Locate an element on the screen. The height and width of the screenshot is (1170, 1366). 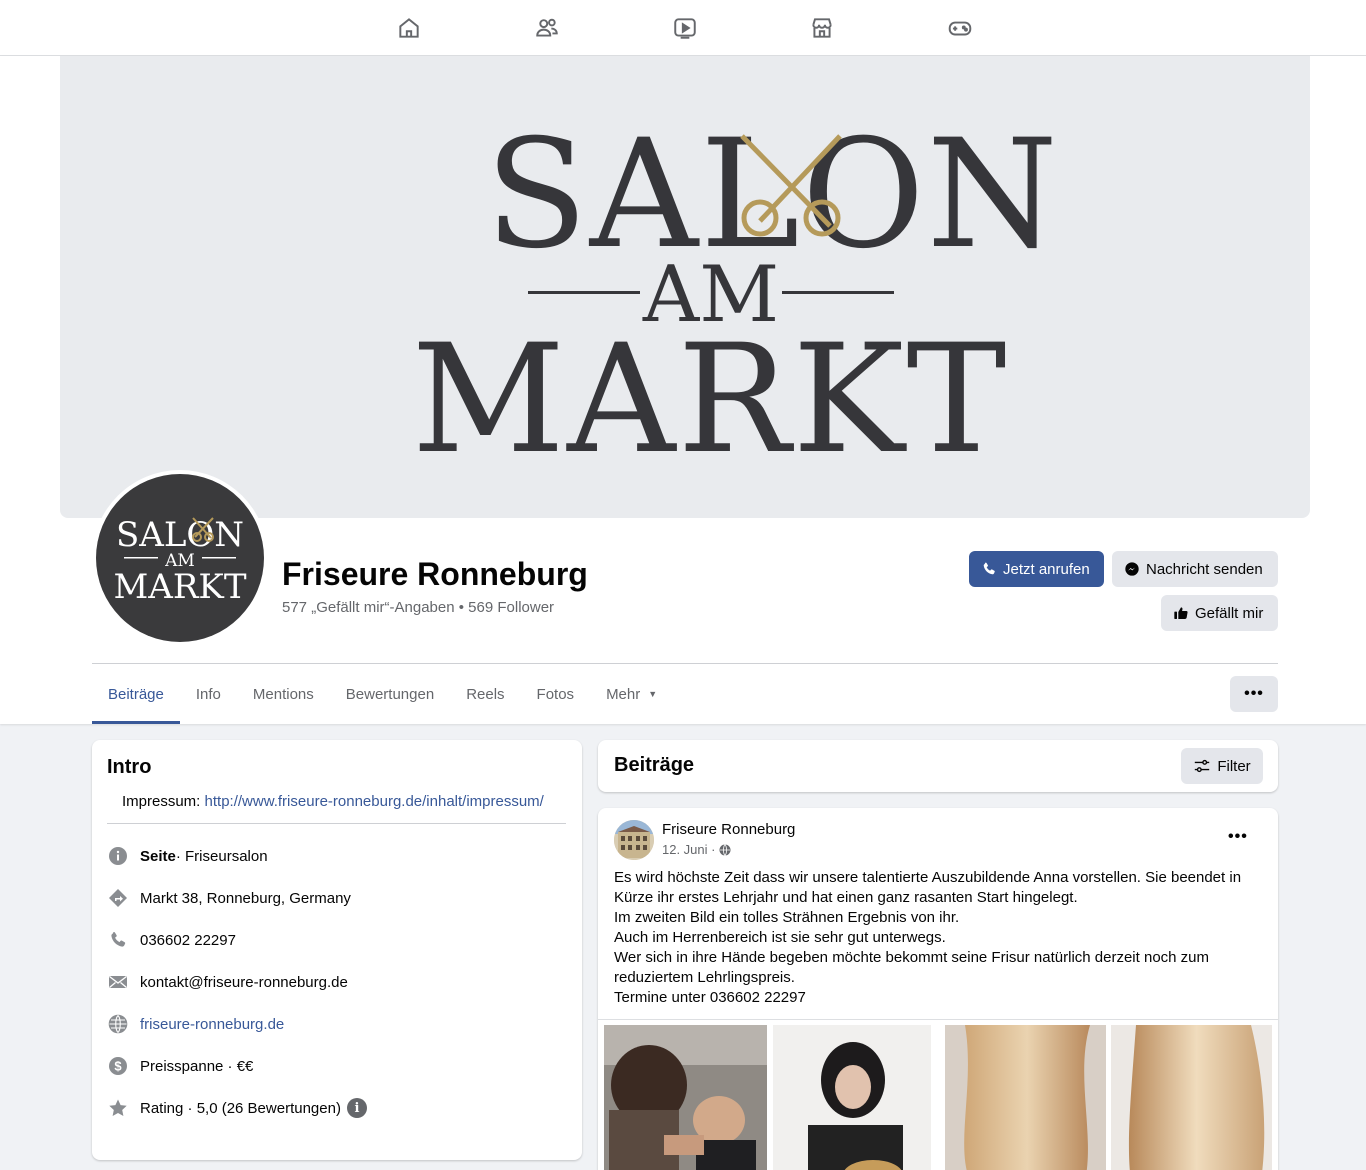
logo-line-markt: MARKT is located at coordinates (710, 400).